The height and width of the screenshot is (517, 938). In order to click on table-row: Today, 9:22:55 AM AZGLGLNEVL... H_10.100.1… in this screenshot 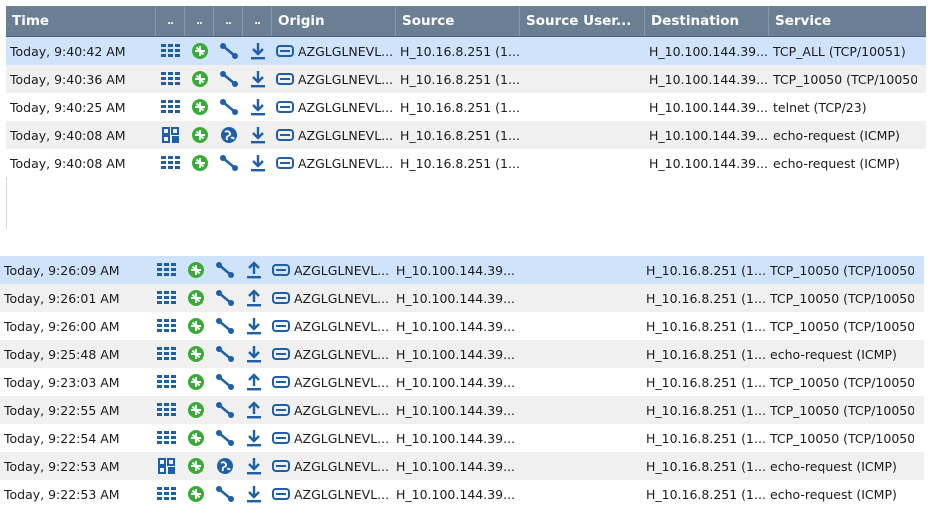, I will do `click(462, 410)`.